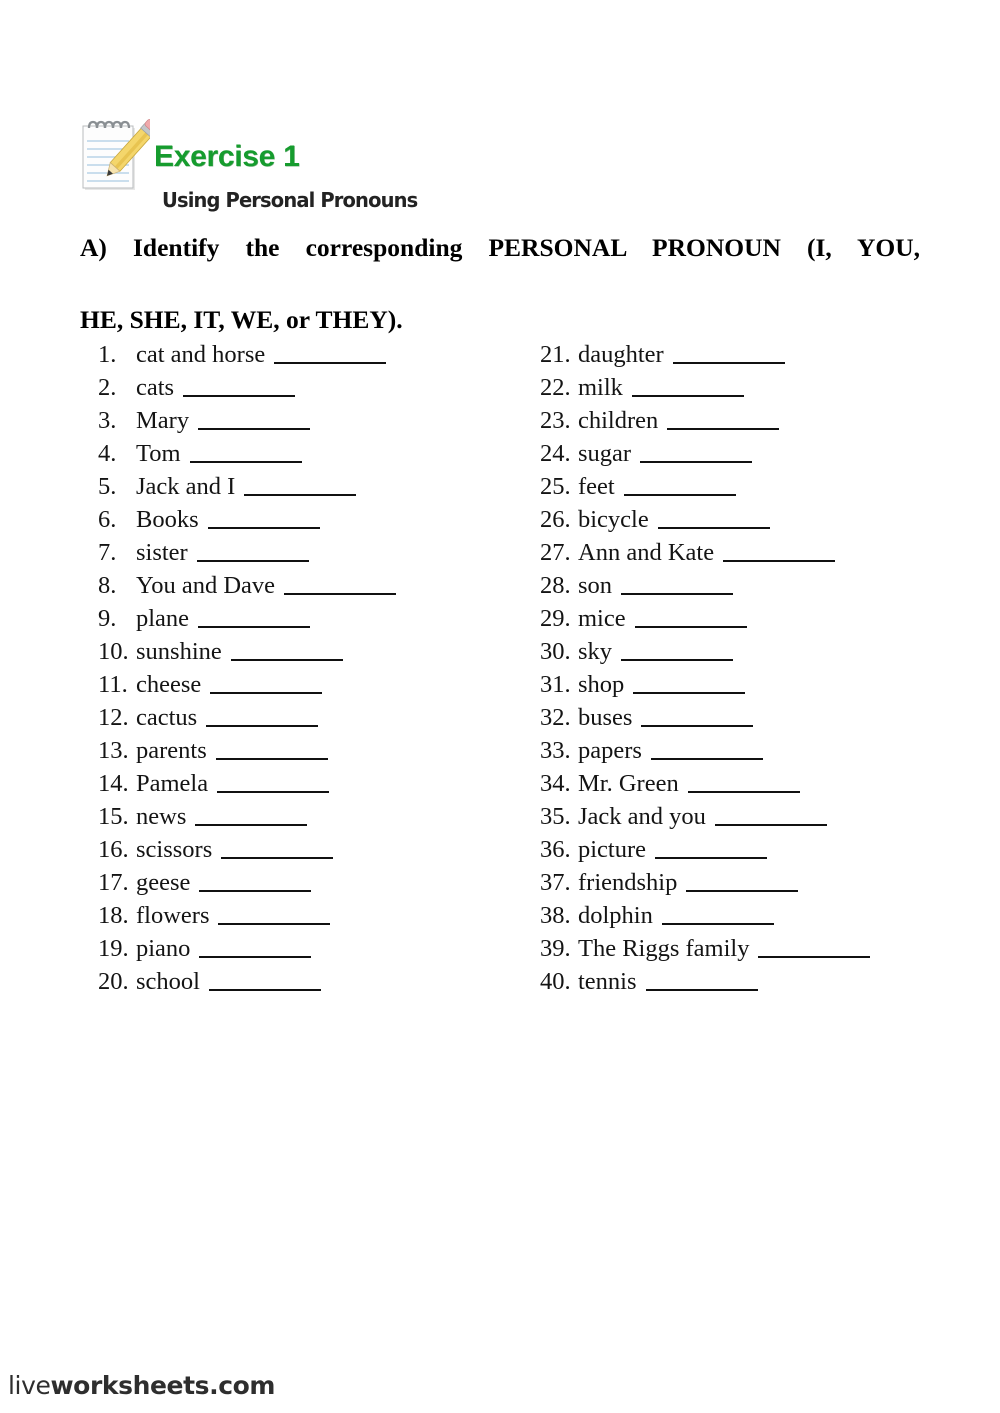 The height and width of the screenshot is (1413, 1000). What do you see at coordinates (174, 849) in the screenshot?
I see `question-word: scissors` at bounding box center [174, 849].